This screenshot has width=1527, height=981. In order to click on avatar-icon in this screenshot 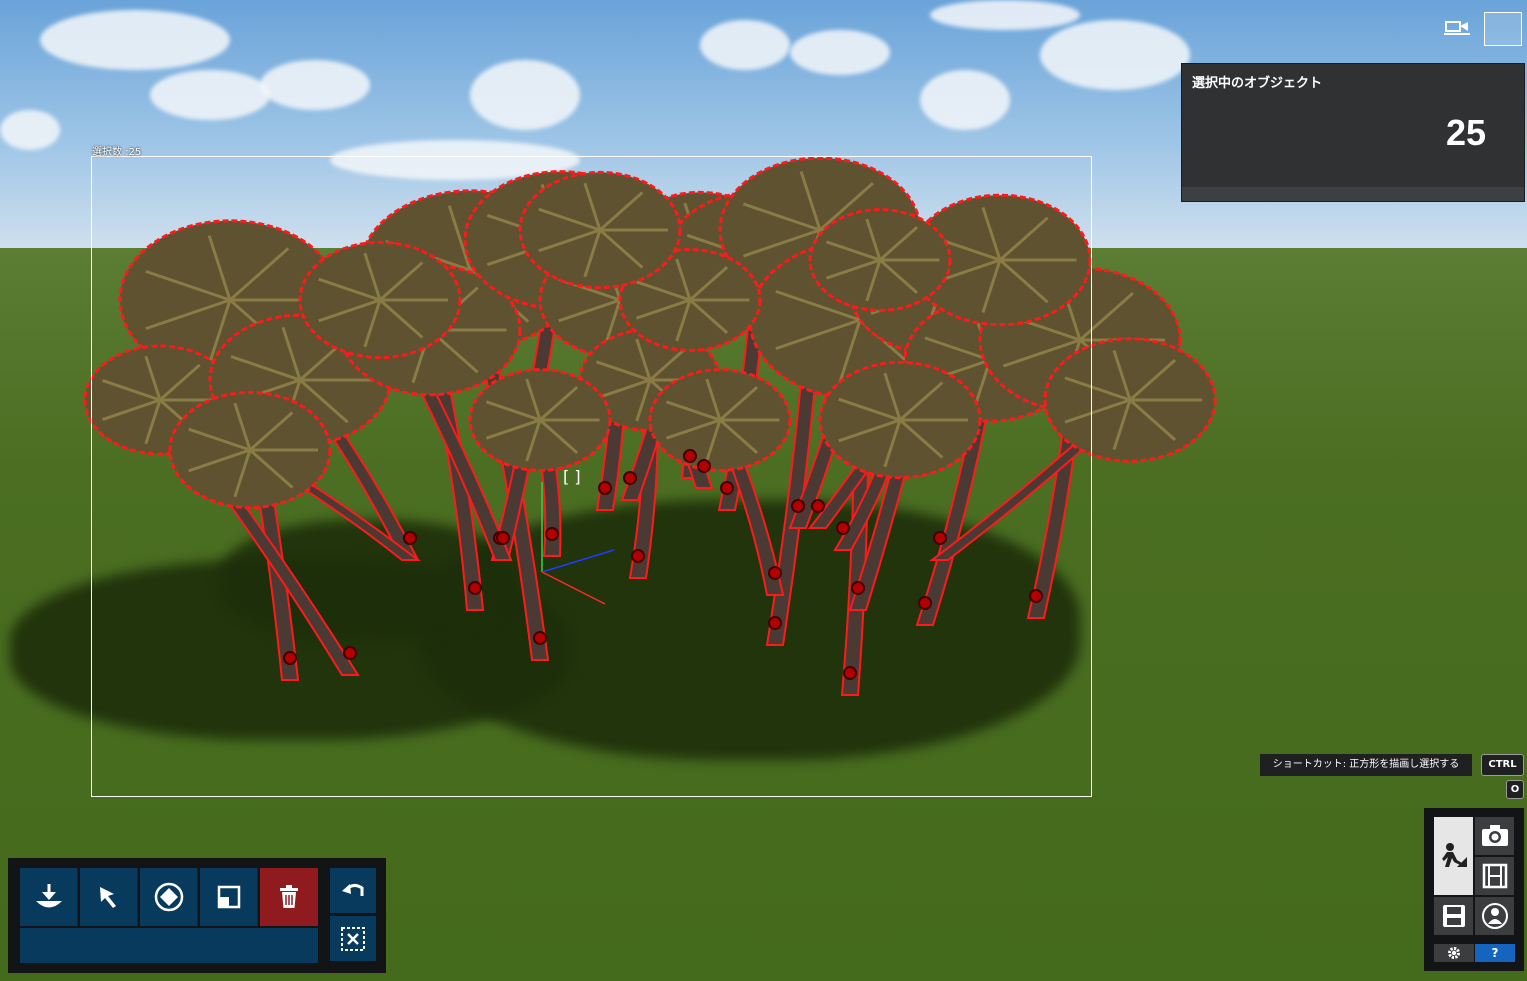, I will do `click(1494, 916)`.